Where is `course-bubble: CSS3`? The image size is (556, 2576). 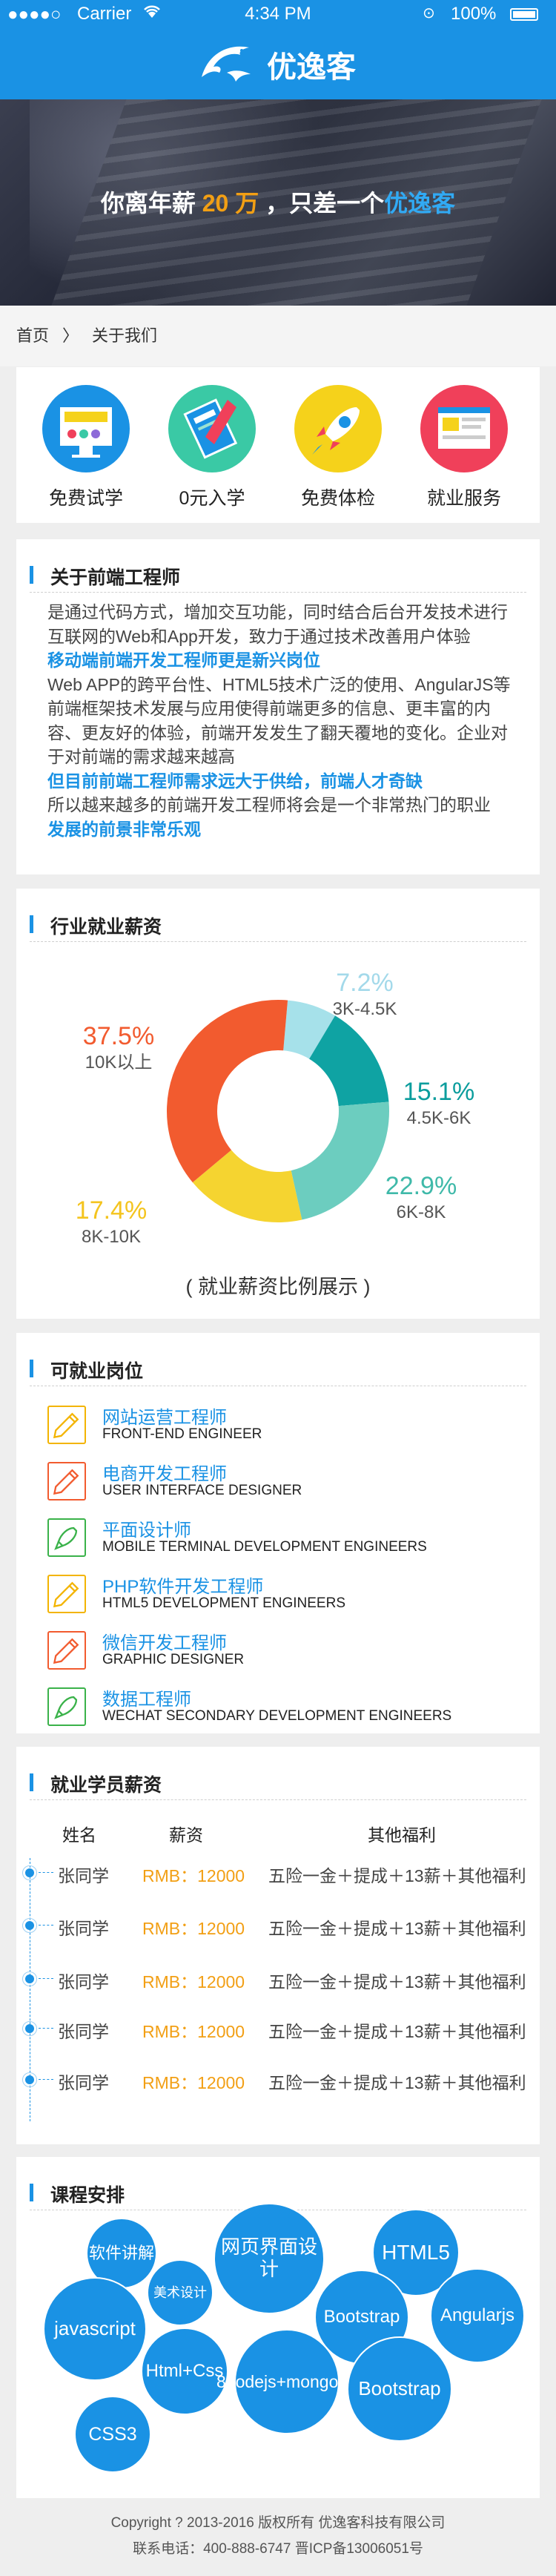
course-bubble: CSS3 is located at coordinates (112, 2435).